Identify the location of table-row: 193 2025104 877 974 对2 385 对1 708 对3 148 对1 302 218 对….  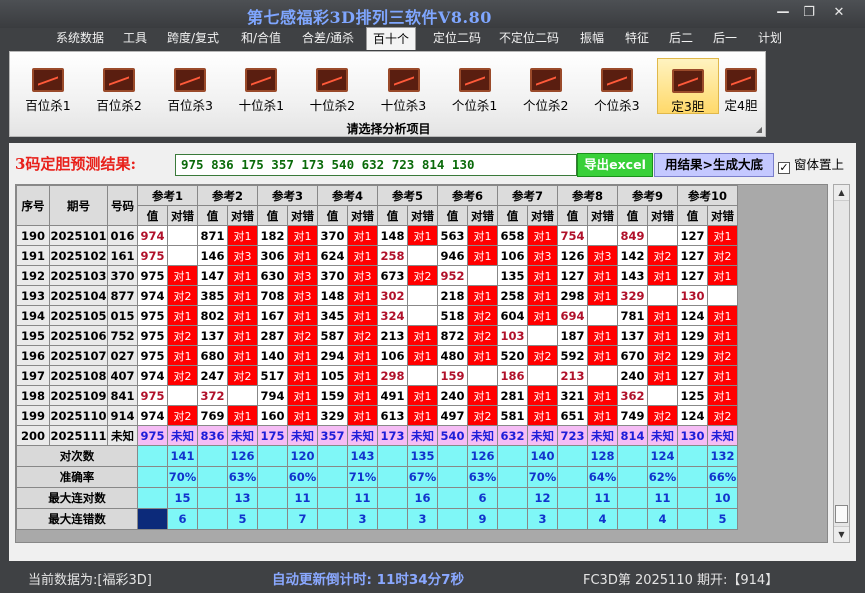
(377, 295).